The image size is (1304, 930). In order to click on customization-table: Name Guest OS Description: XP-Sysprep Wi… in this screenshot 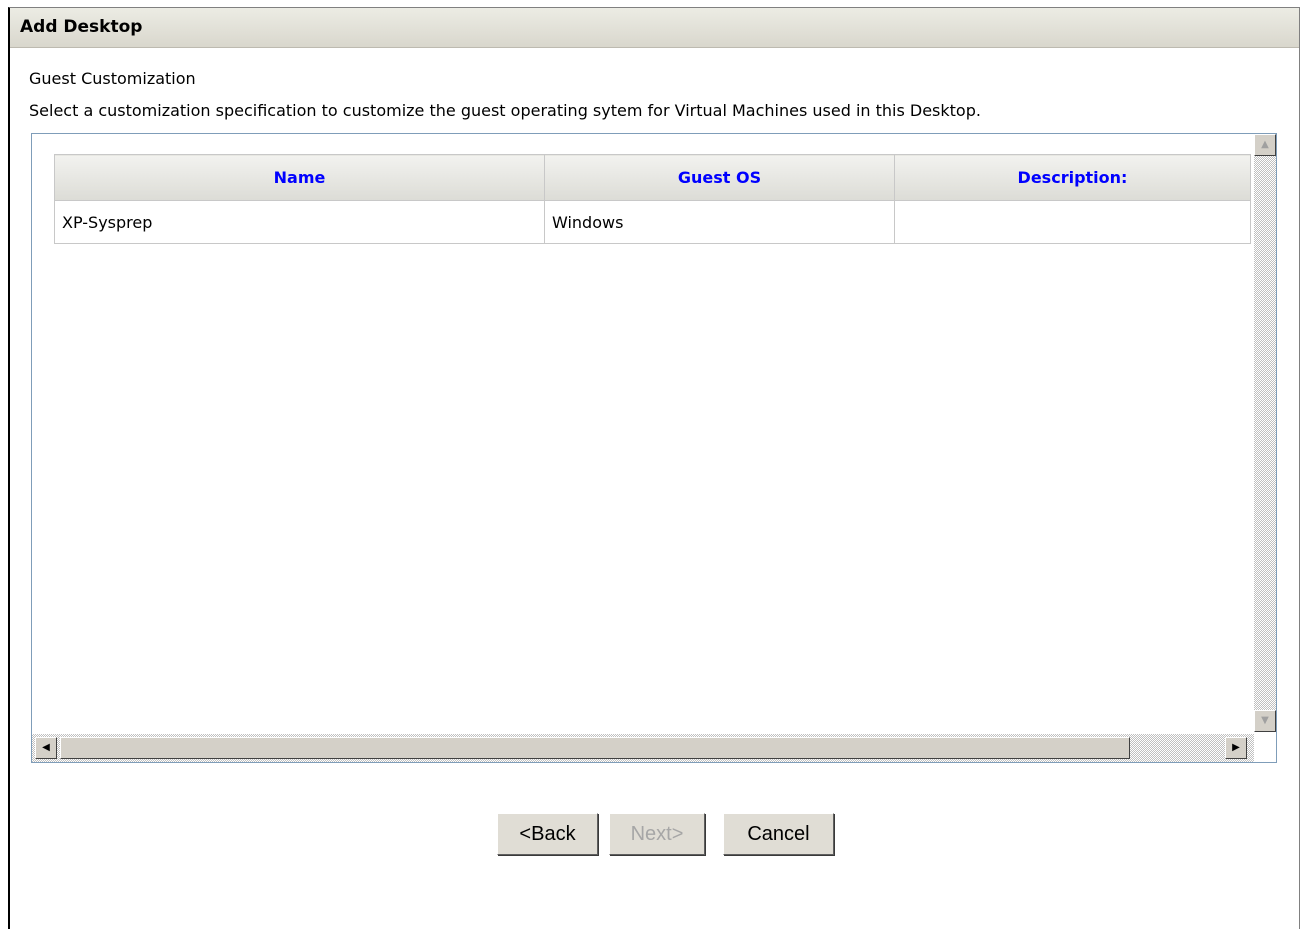, I will do `click(652, 199)`.